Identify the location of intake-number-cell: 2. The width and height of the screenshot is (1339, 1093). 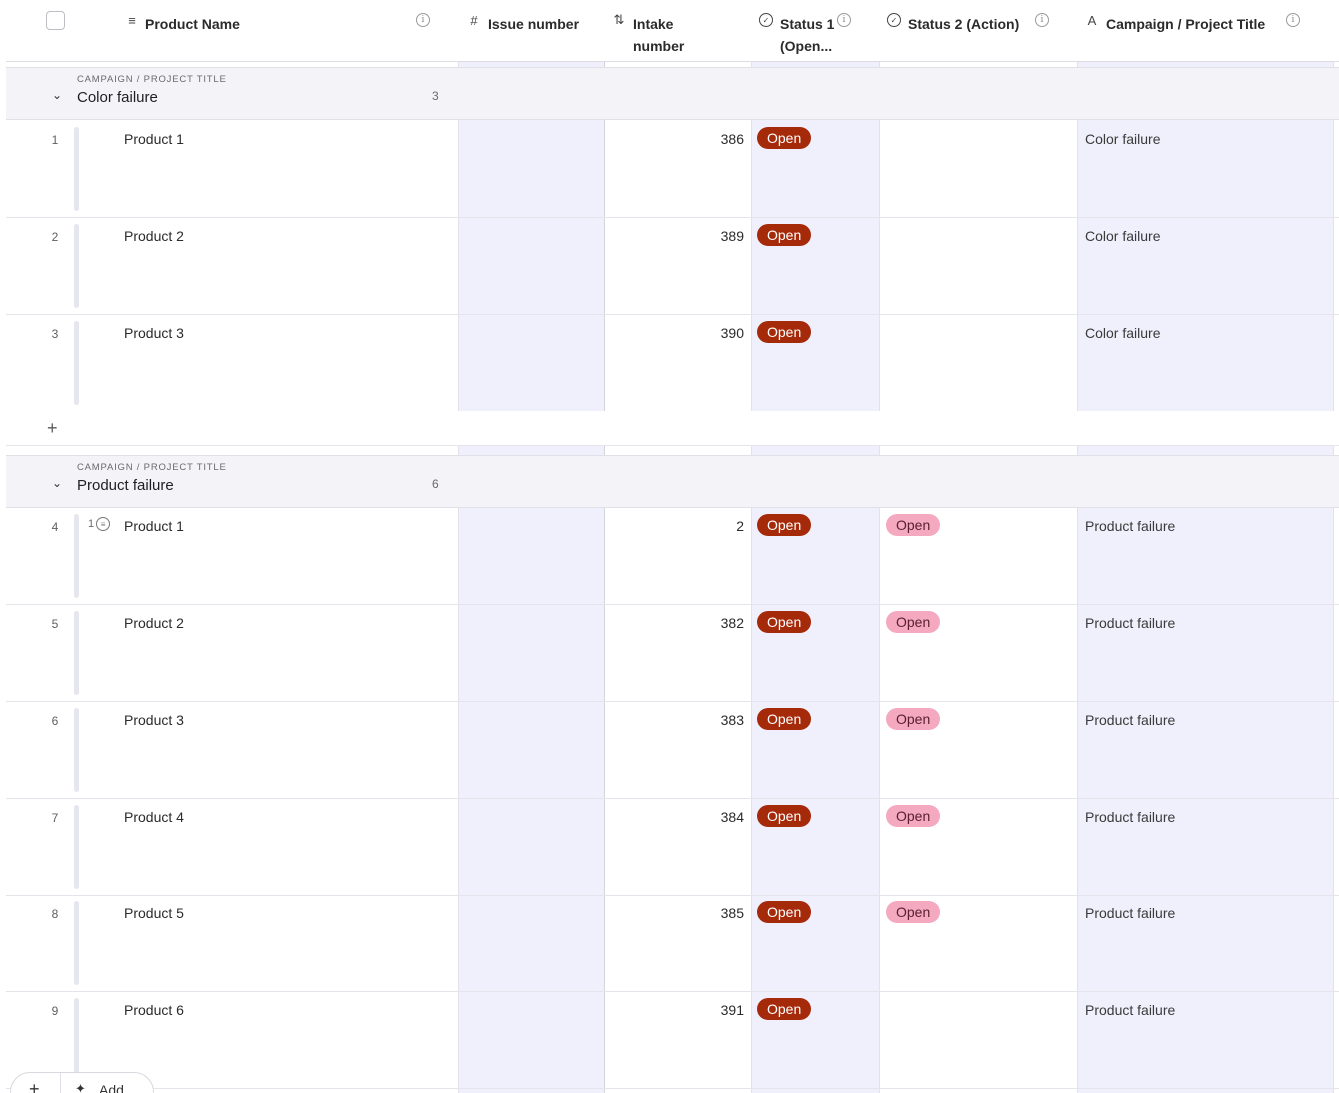
(675, 526).